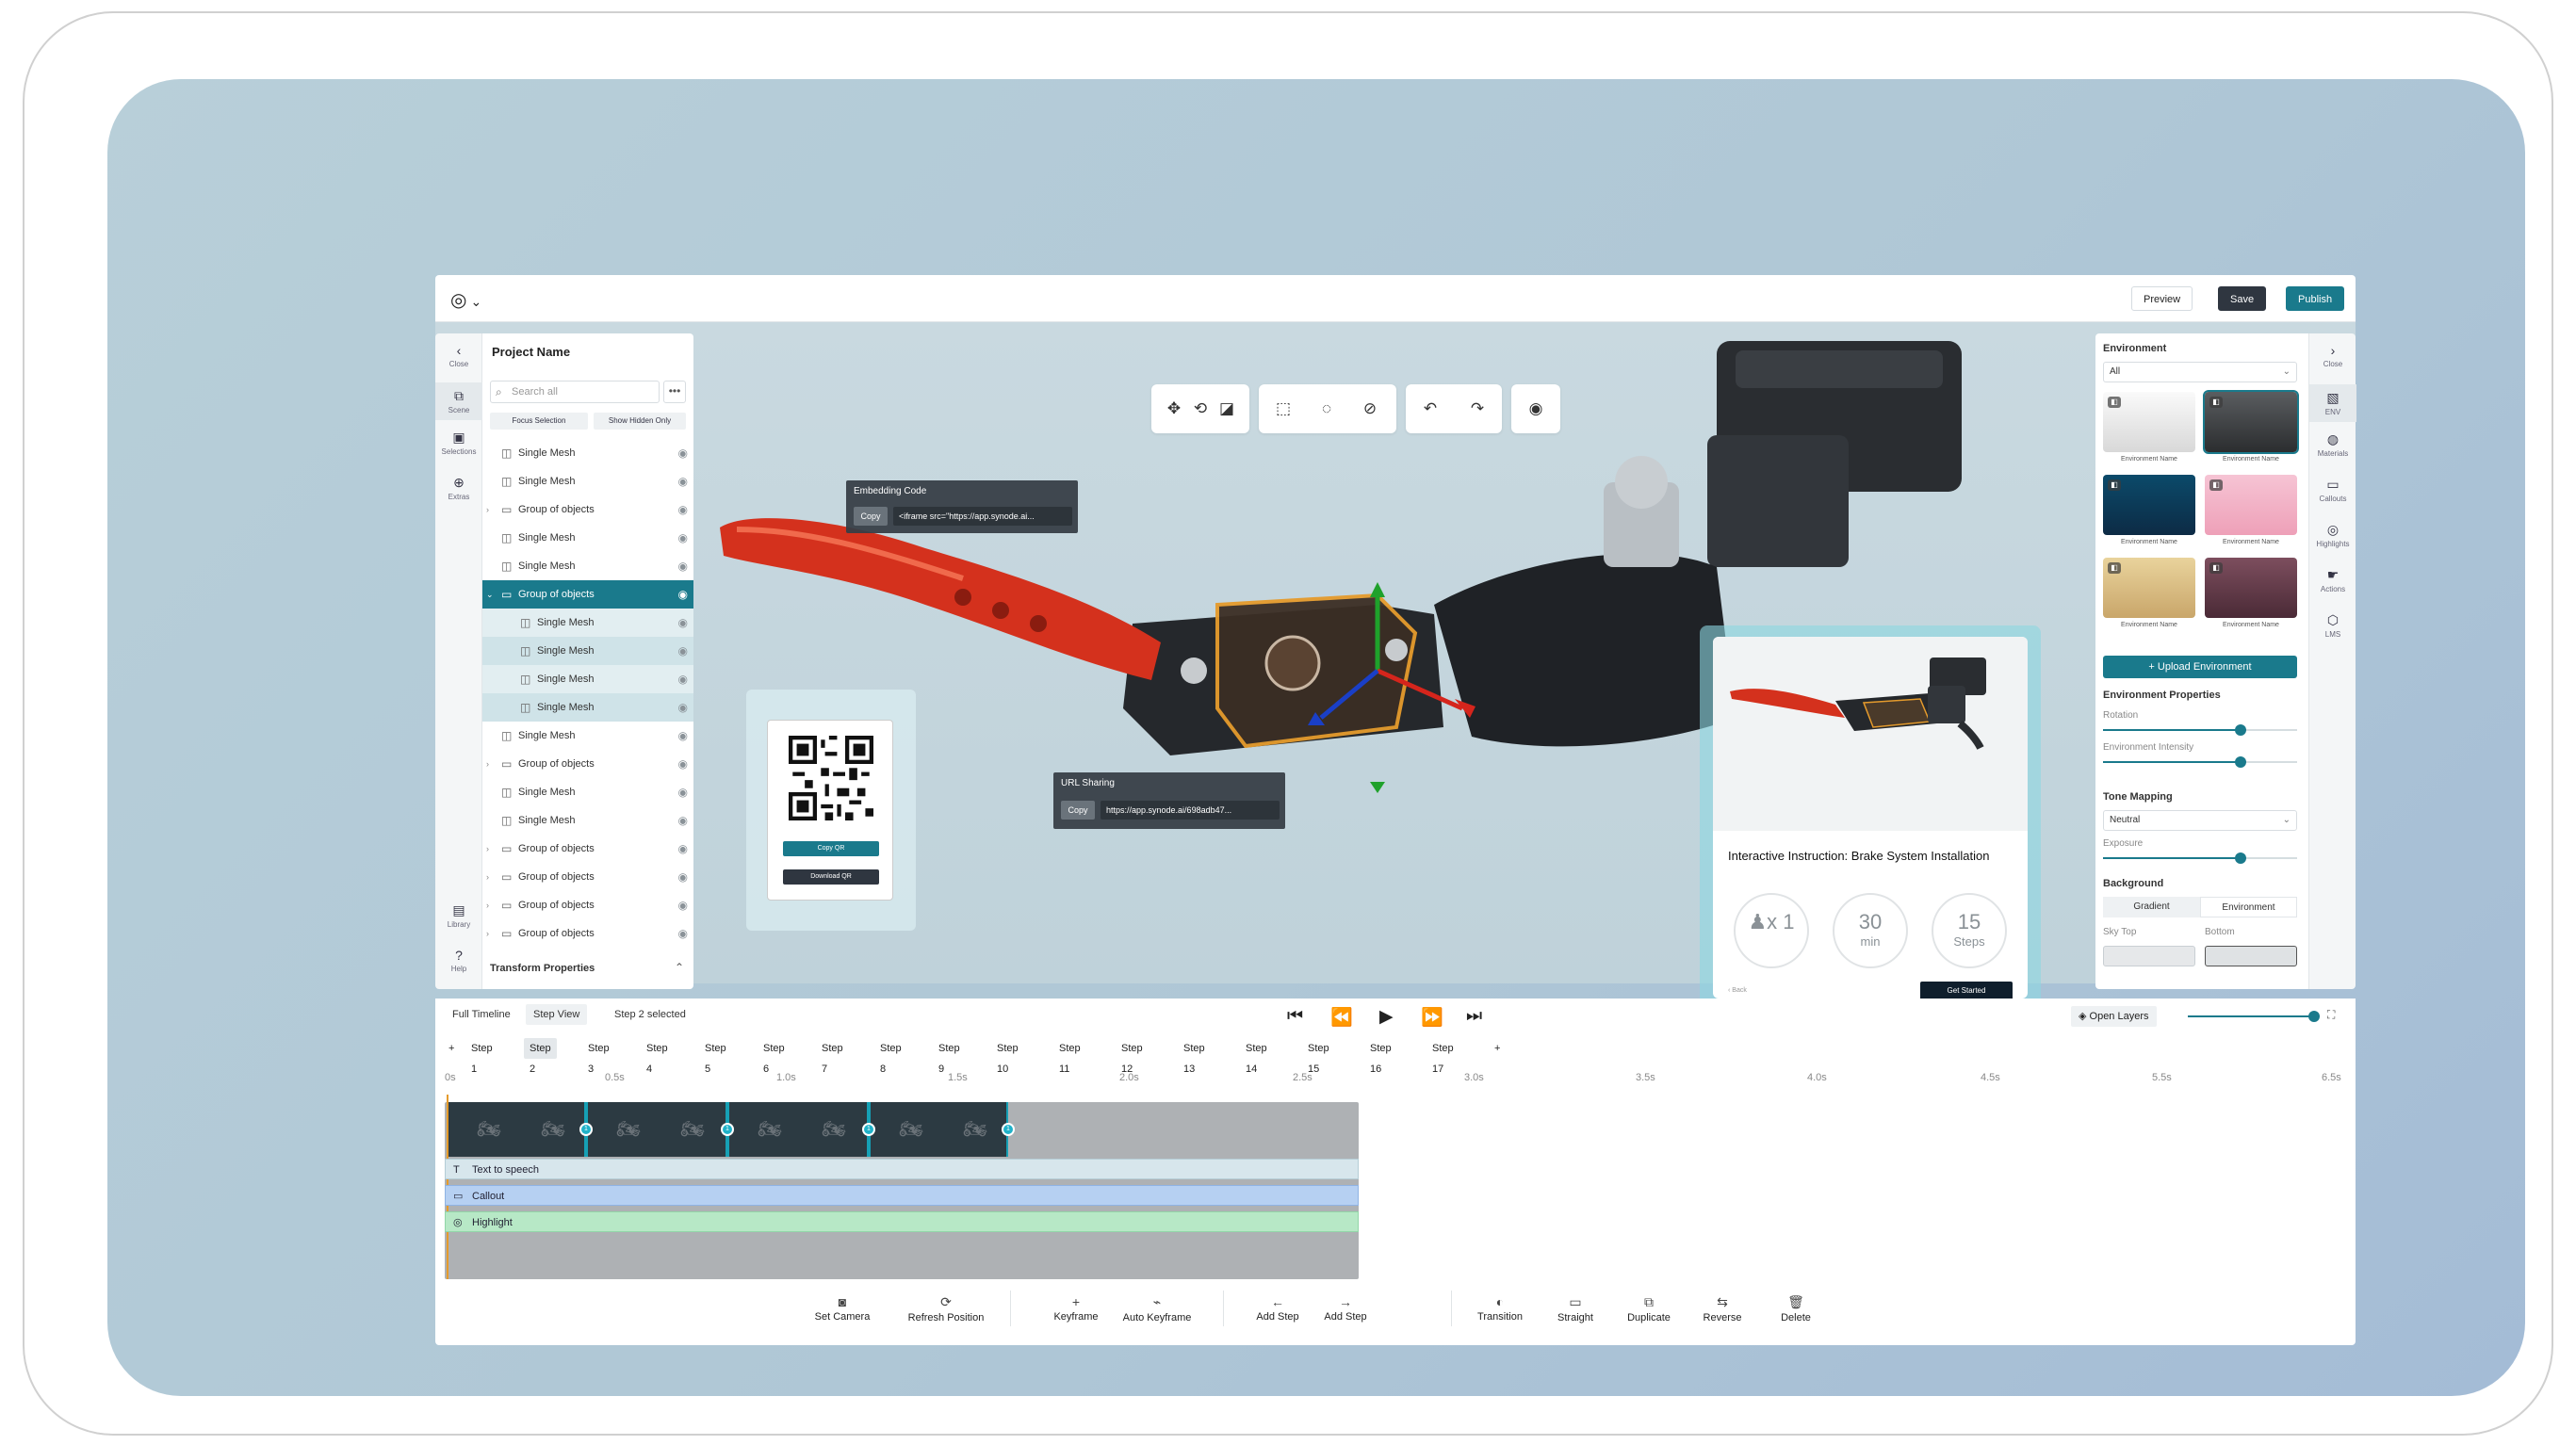 This screenshot has height=1445, width=2576. I want to click on skip-start-icon: ⏮, so click(1295, 1016).